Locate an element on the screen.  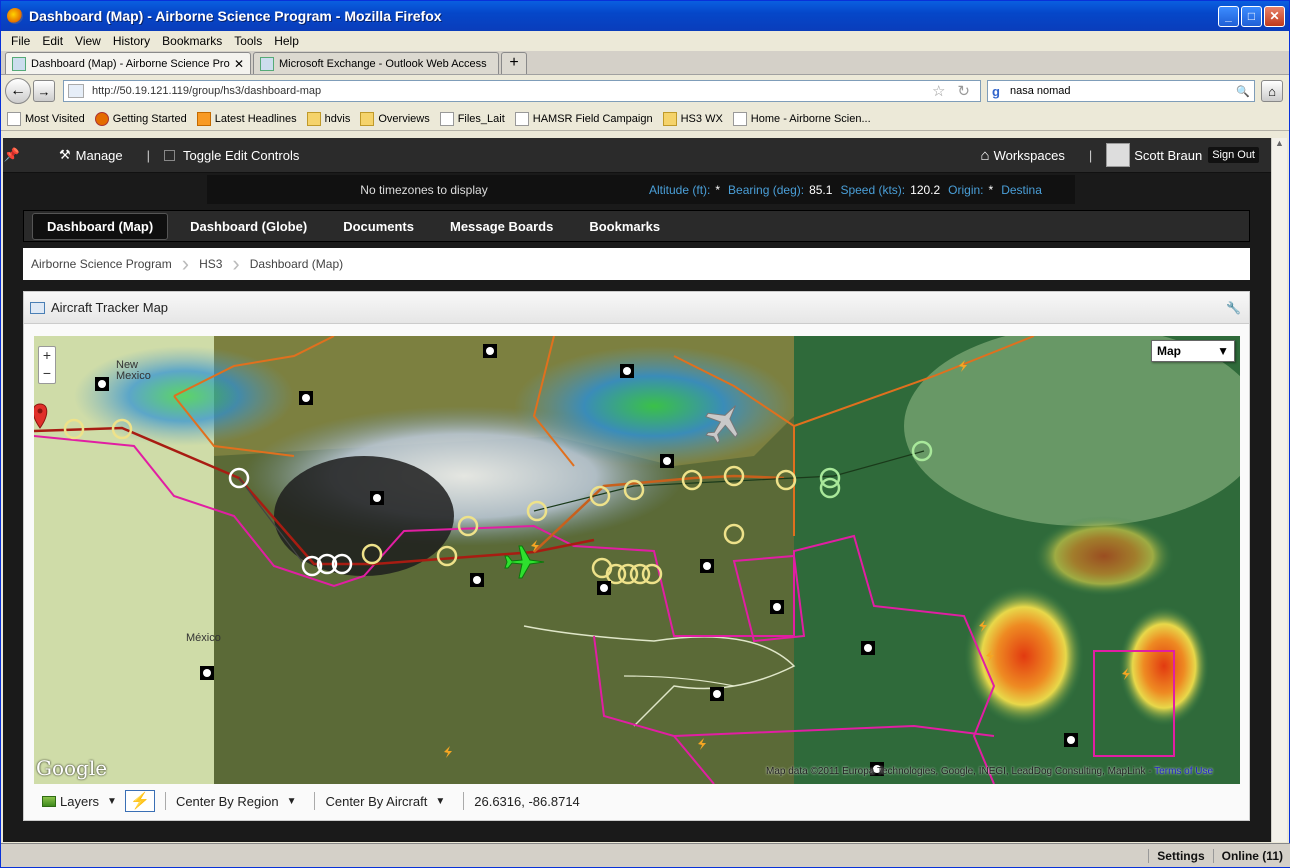
sign-out-link: Sign Out is located at coordinates (1233, 155).